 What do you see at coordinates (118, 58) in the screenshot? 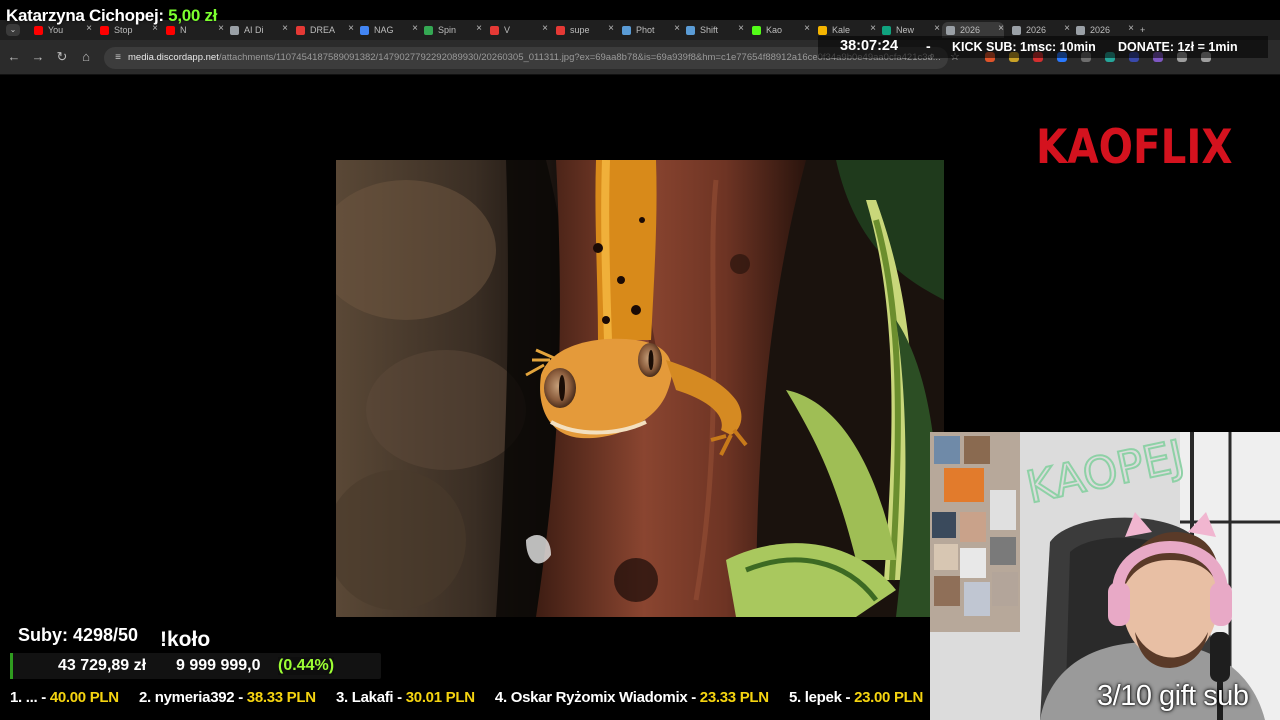
I see `site-info-icon: ≡` at bounding box center [118, 58].